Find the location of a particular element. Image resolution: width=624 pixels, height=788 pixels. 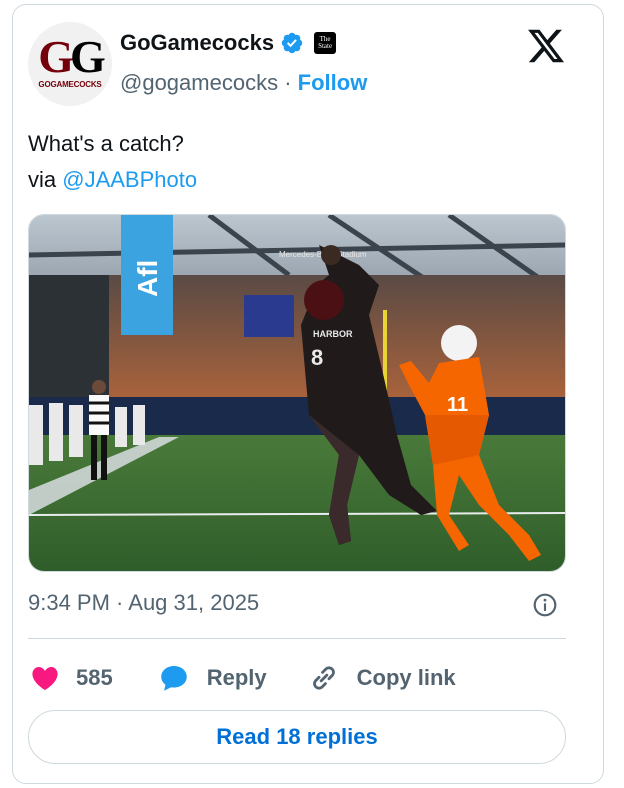

via-label: via is located at coordinates (42, 179).